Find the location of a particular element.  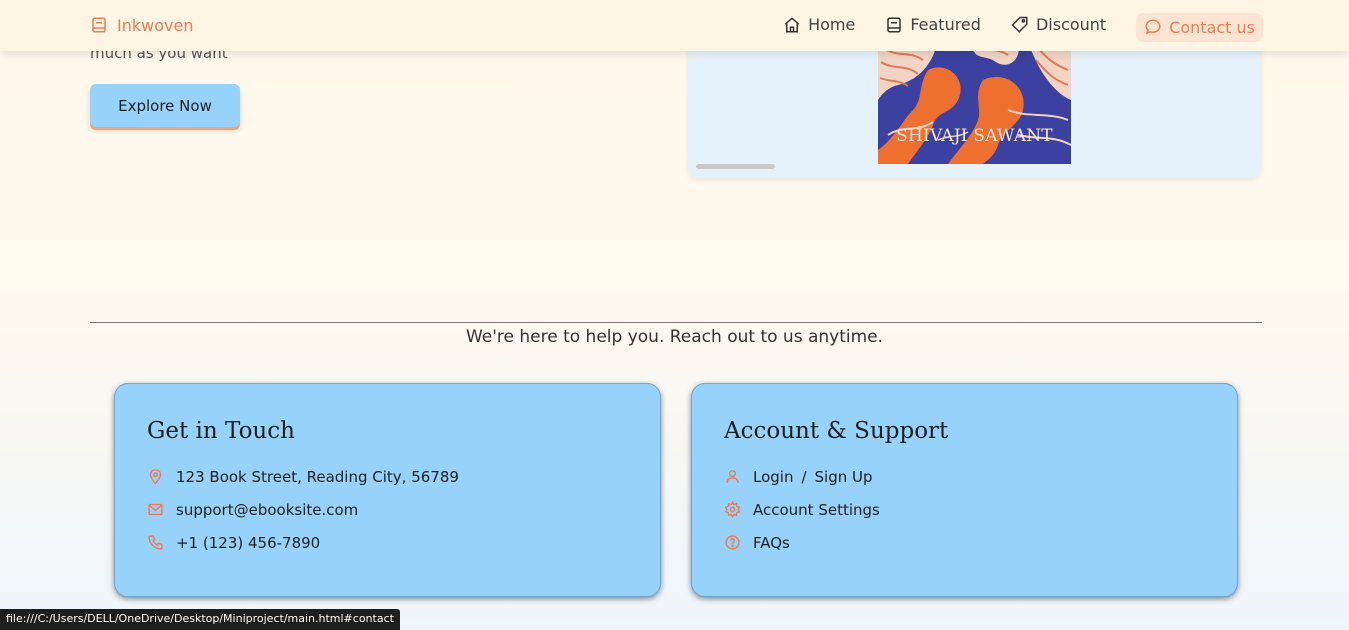

section-divider is located at coordinates (676, 322).